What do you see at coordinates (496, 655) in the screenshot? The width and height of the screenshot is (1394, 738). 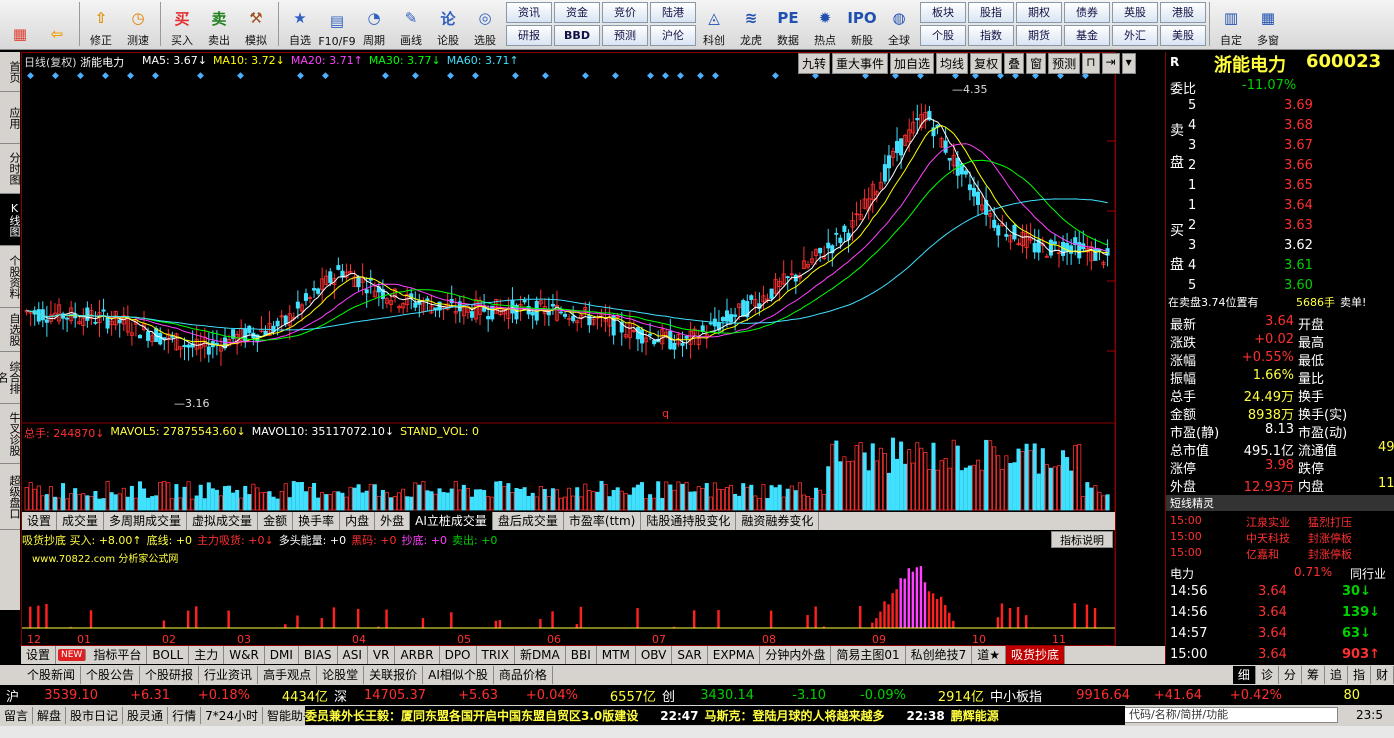 I see `indicator-tab: TRIX` at bounding box center [496, 655].